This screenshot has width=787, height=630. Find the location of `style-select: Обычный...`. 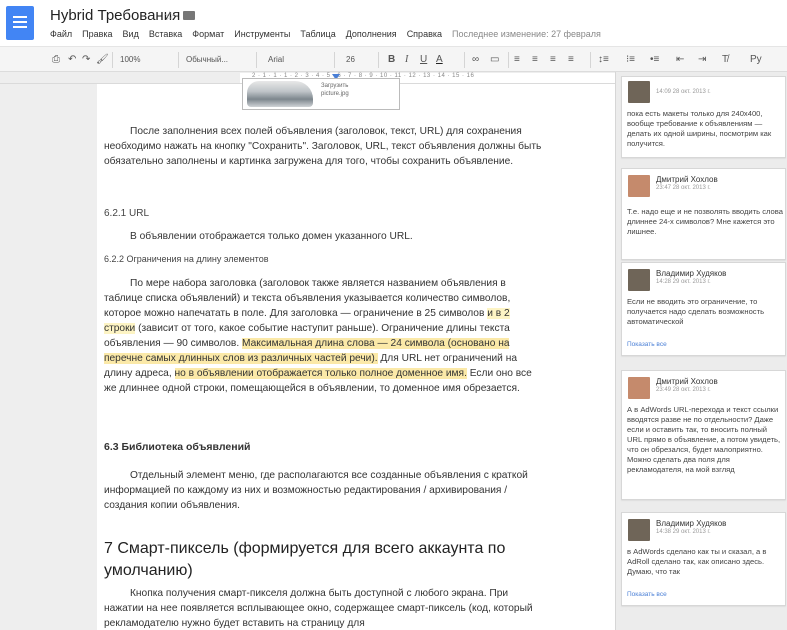

style-select: Обычный... is located at coordinates (207, 60).